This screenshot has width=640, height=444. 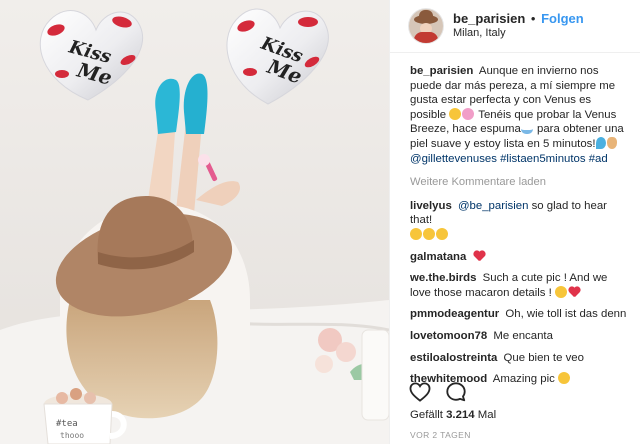 What do you see at coordinates (611, 142) in the screenshot?
I see `ok-hand-emoji-icon` at bounding box center [611, 142].